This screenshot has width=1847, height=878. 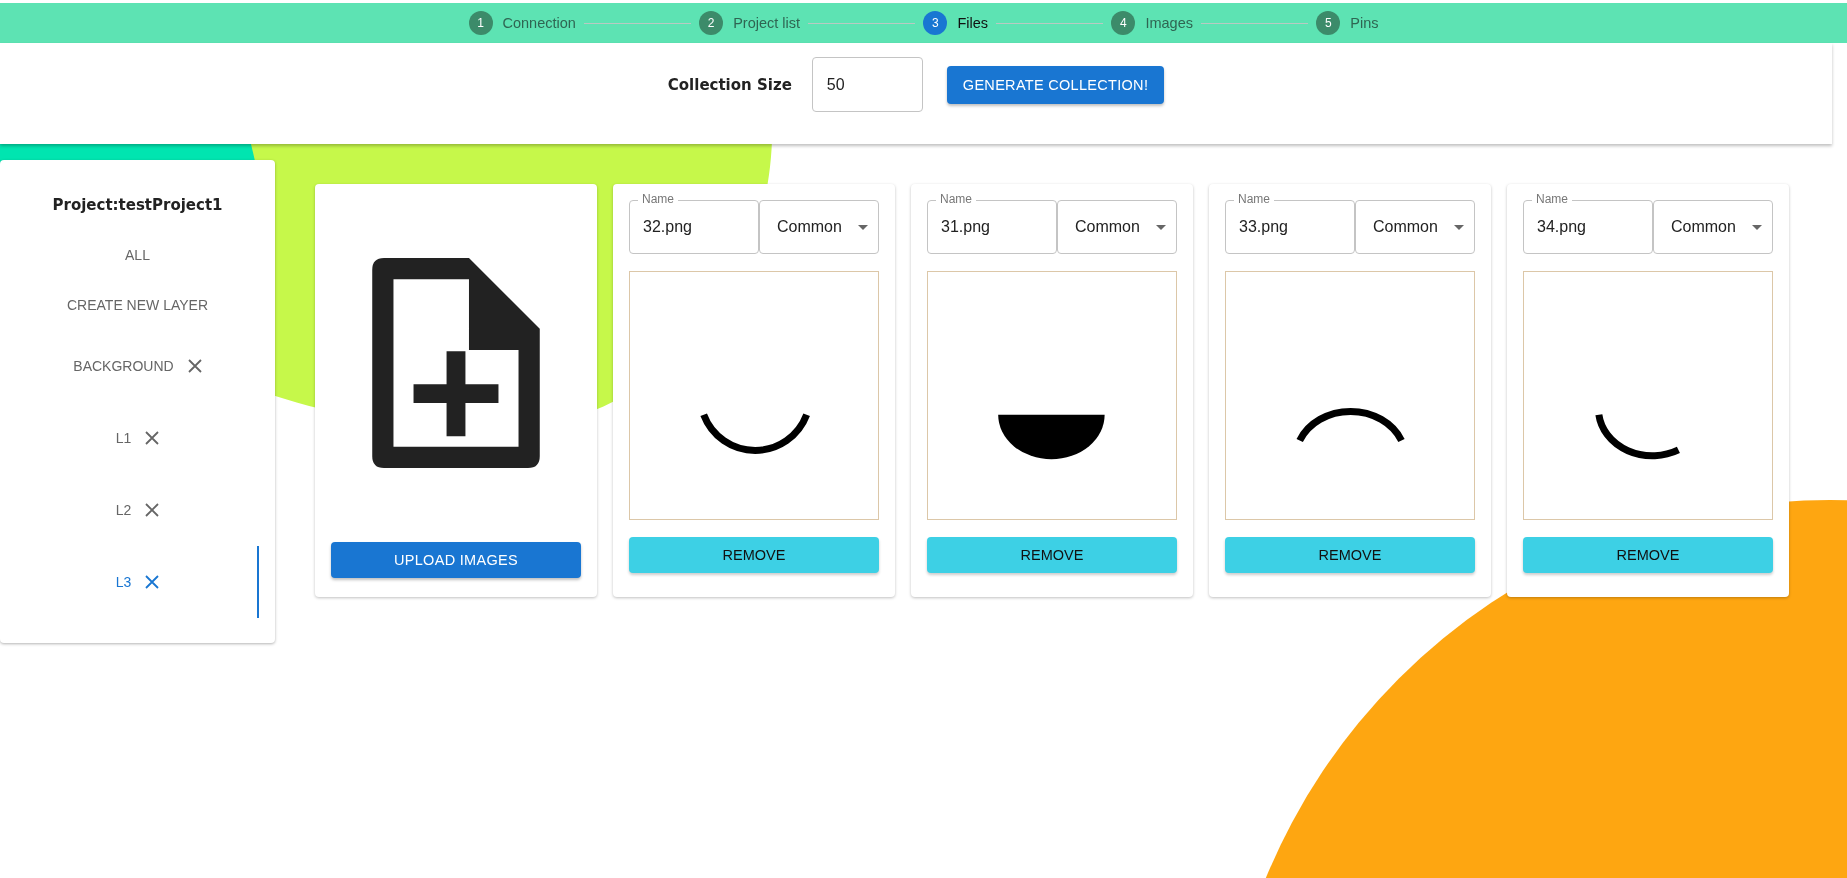 What do you see at coordinates (137, 205) in the screenshot?
I see `project-title: Project:testProject1` at bounding box center [137, 205].